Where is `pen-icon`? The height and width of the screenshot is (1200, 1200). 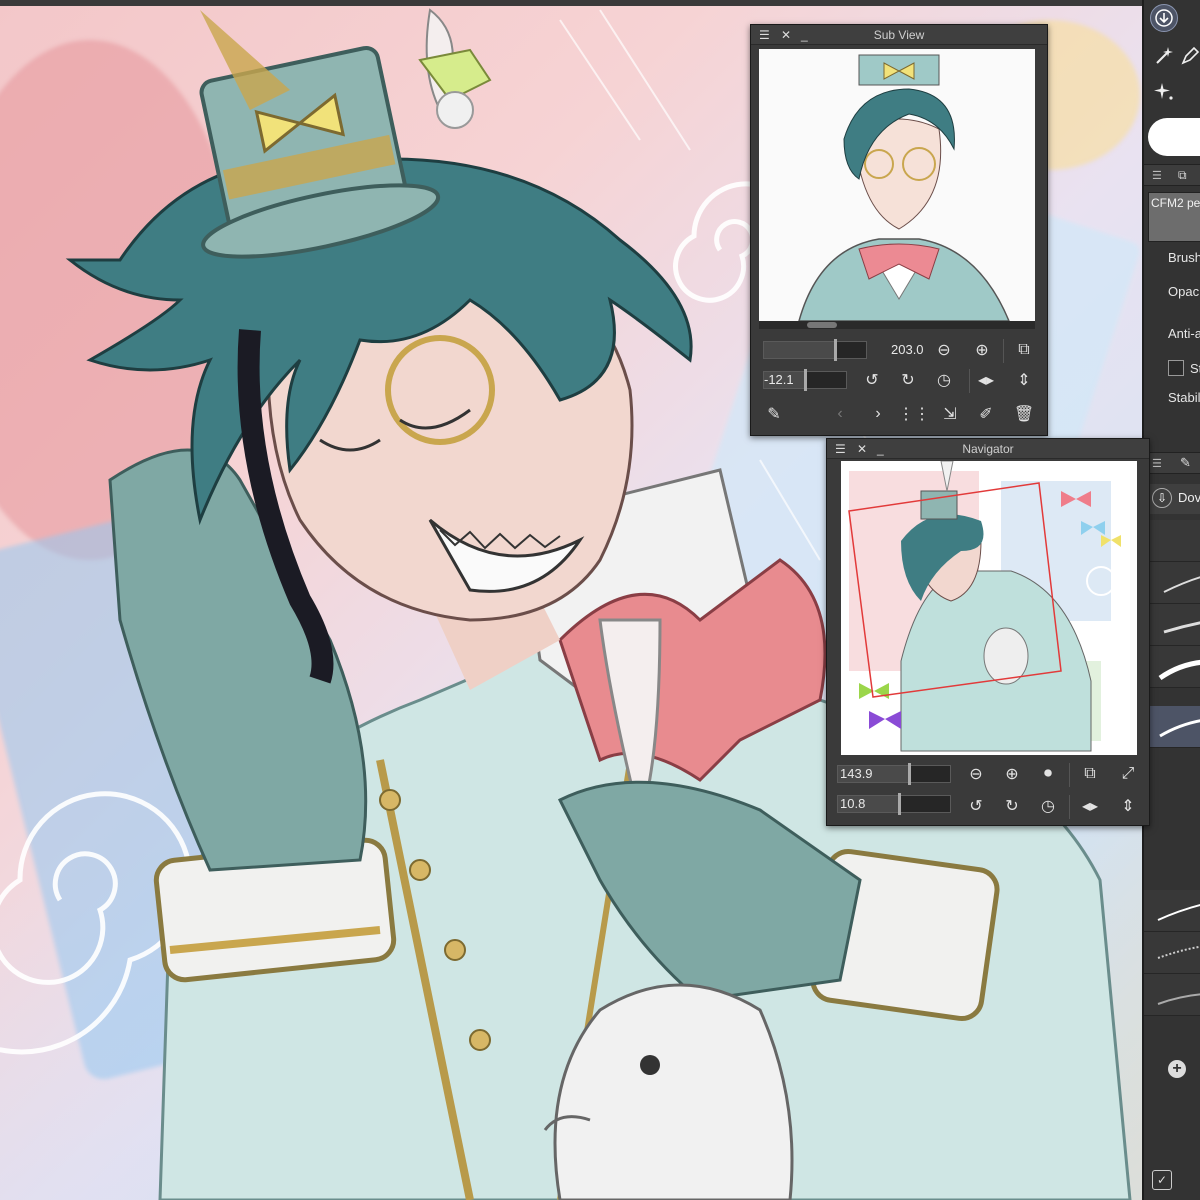 pen-icon is located at coordinates (1188, 56).